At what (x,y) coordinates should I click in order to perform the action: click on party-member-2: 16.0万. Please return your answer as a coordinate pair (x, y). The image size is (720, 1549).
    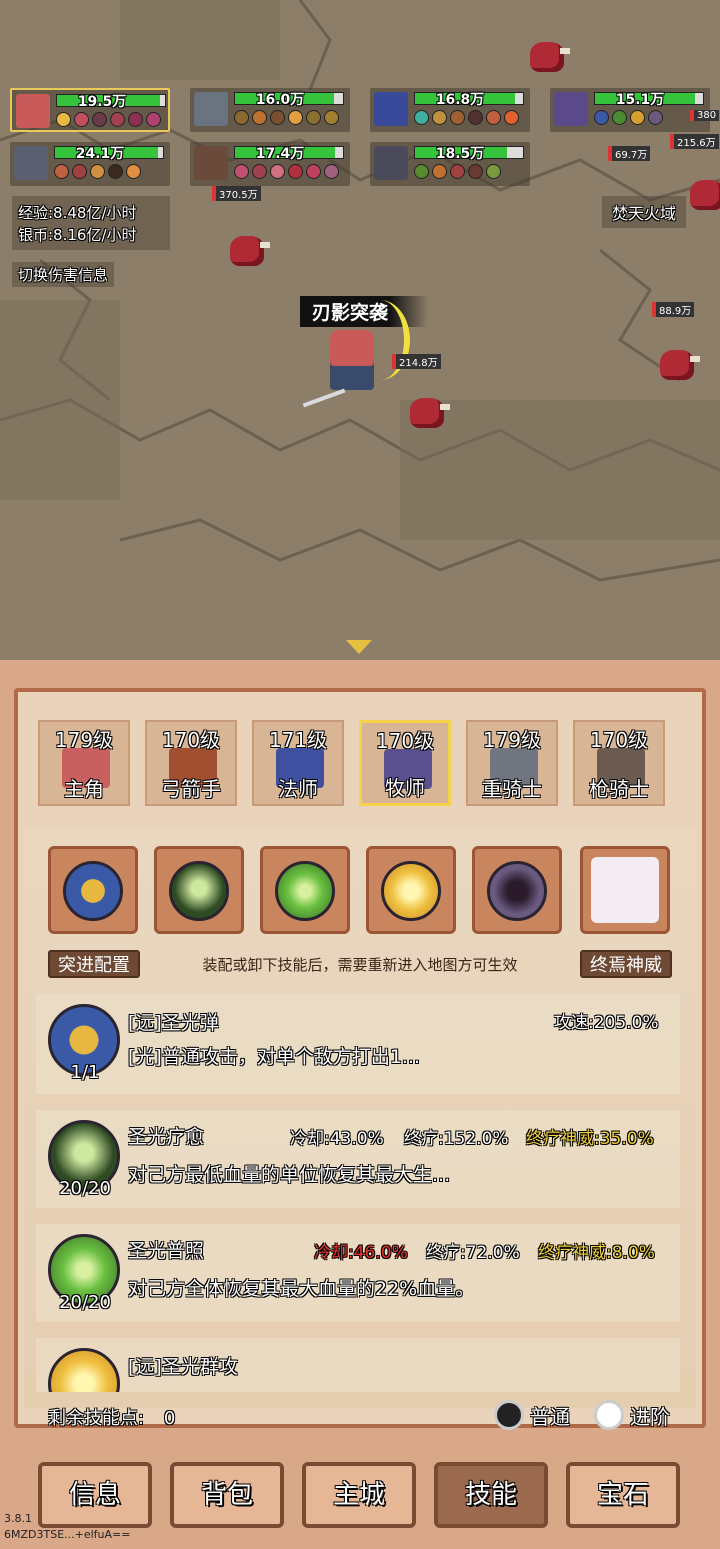
    Looking at the image, I should click on (270, 110).